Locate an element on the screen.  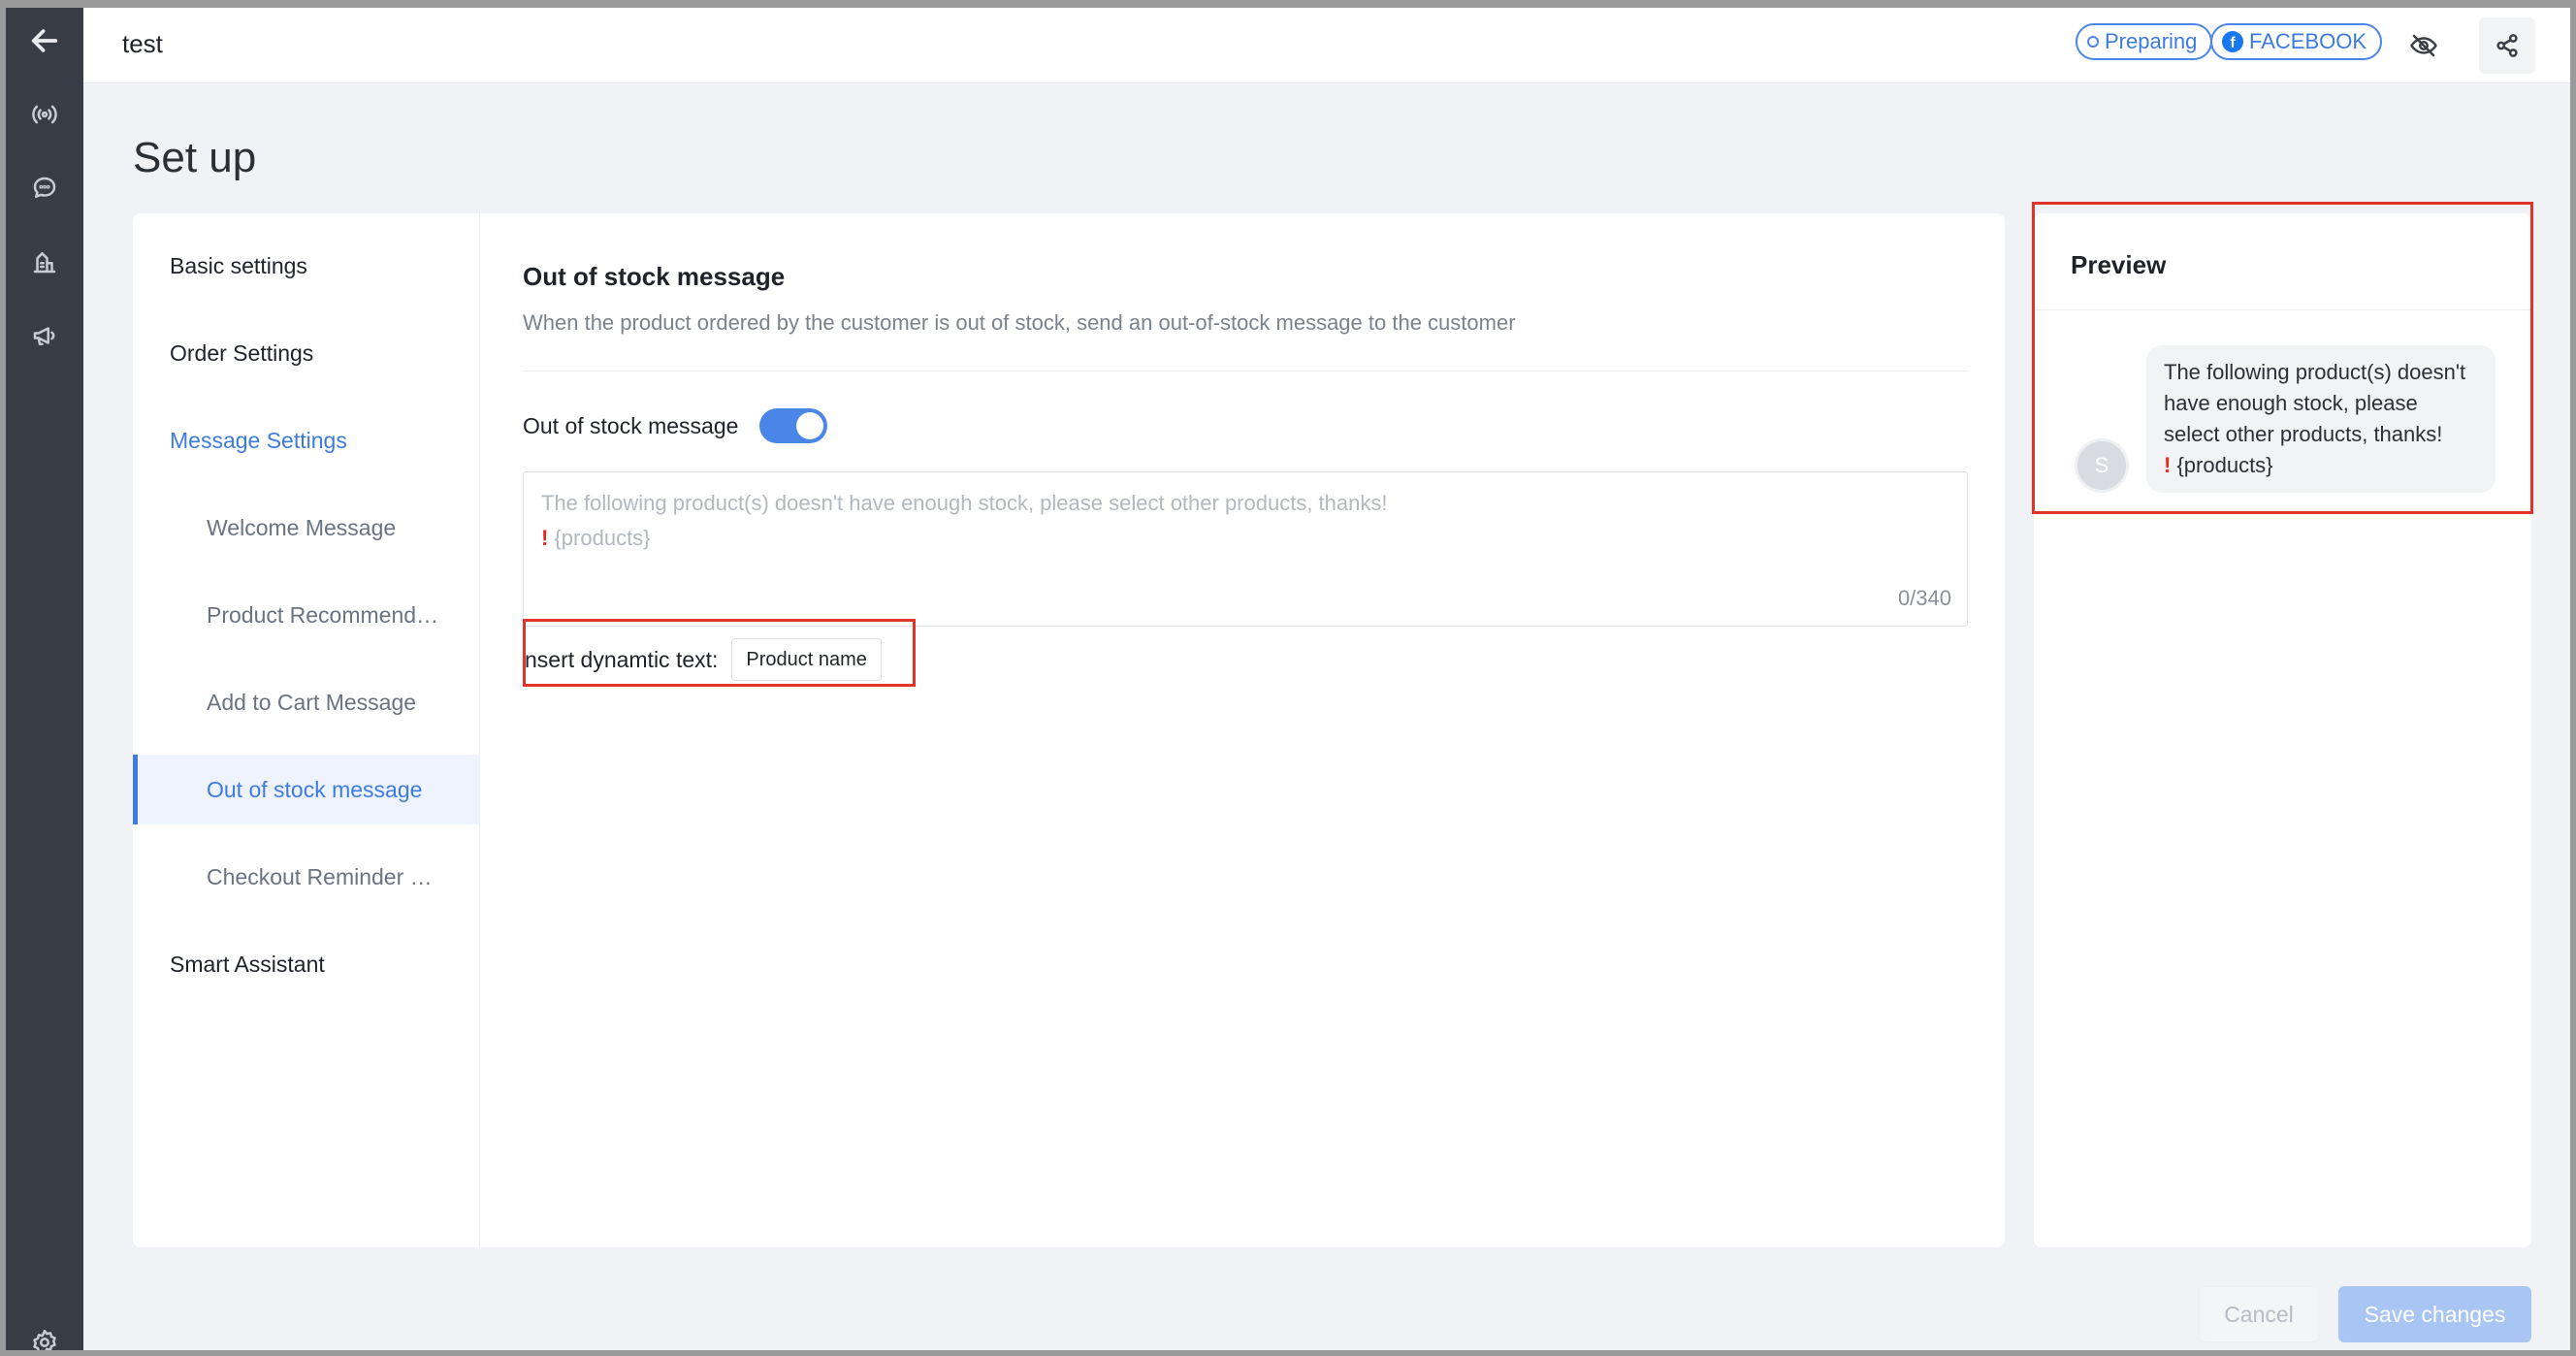
out-of-stock-toggle is located at coordinates (793, 425).